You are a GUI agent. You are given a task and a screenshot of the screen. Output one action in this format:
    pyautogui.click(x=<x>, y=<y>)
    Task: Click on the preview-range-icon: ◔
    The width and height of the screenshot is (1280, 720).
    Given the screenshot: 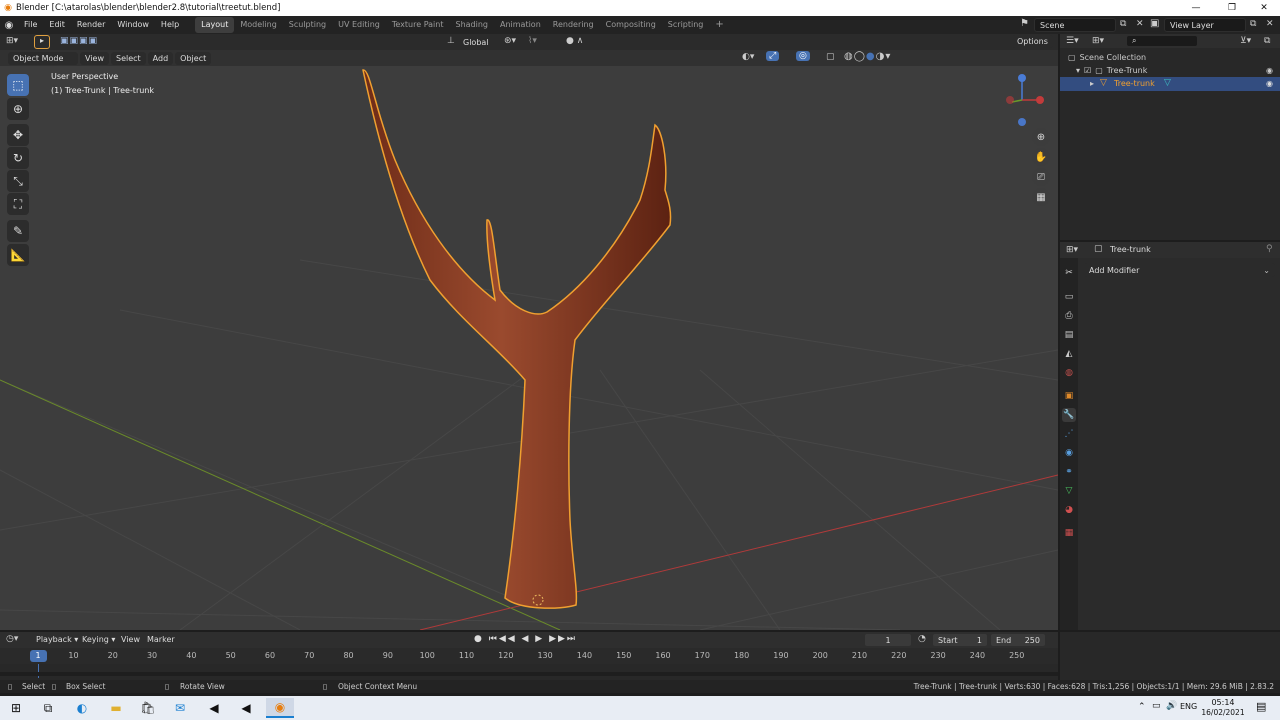 What is the action you would take?
    pyautogui.click(x=922, y=639)
    